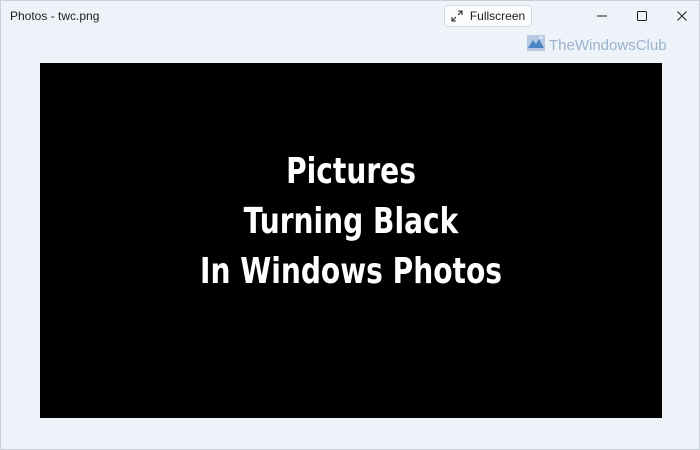 The height and width of the screenshot is (450, 700). Describe the element at coordinates (457, 16) in the screenshot. I see `expand-icon` at that location.